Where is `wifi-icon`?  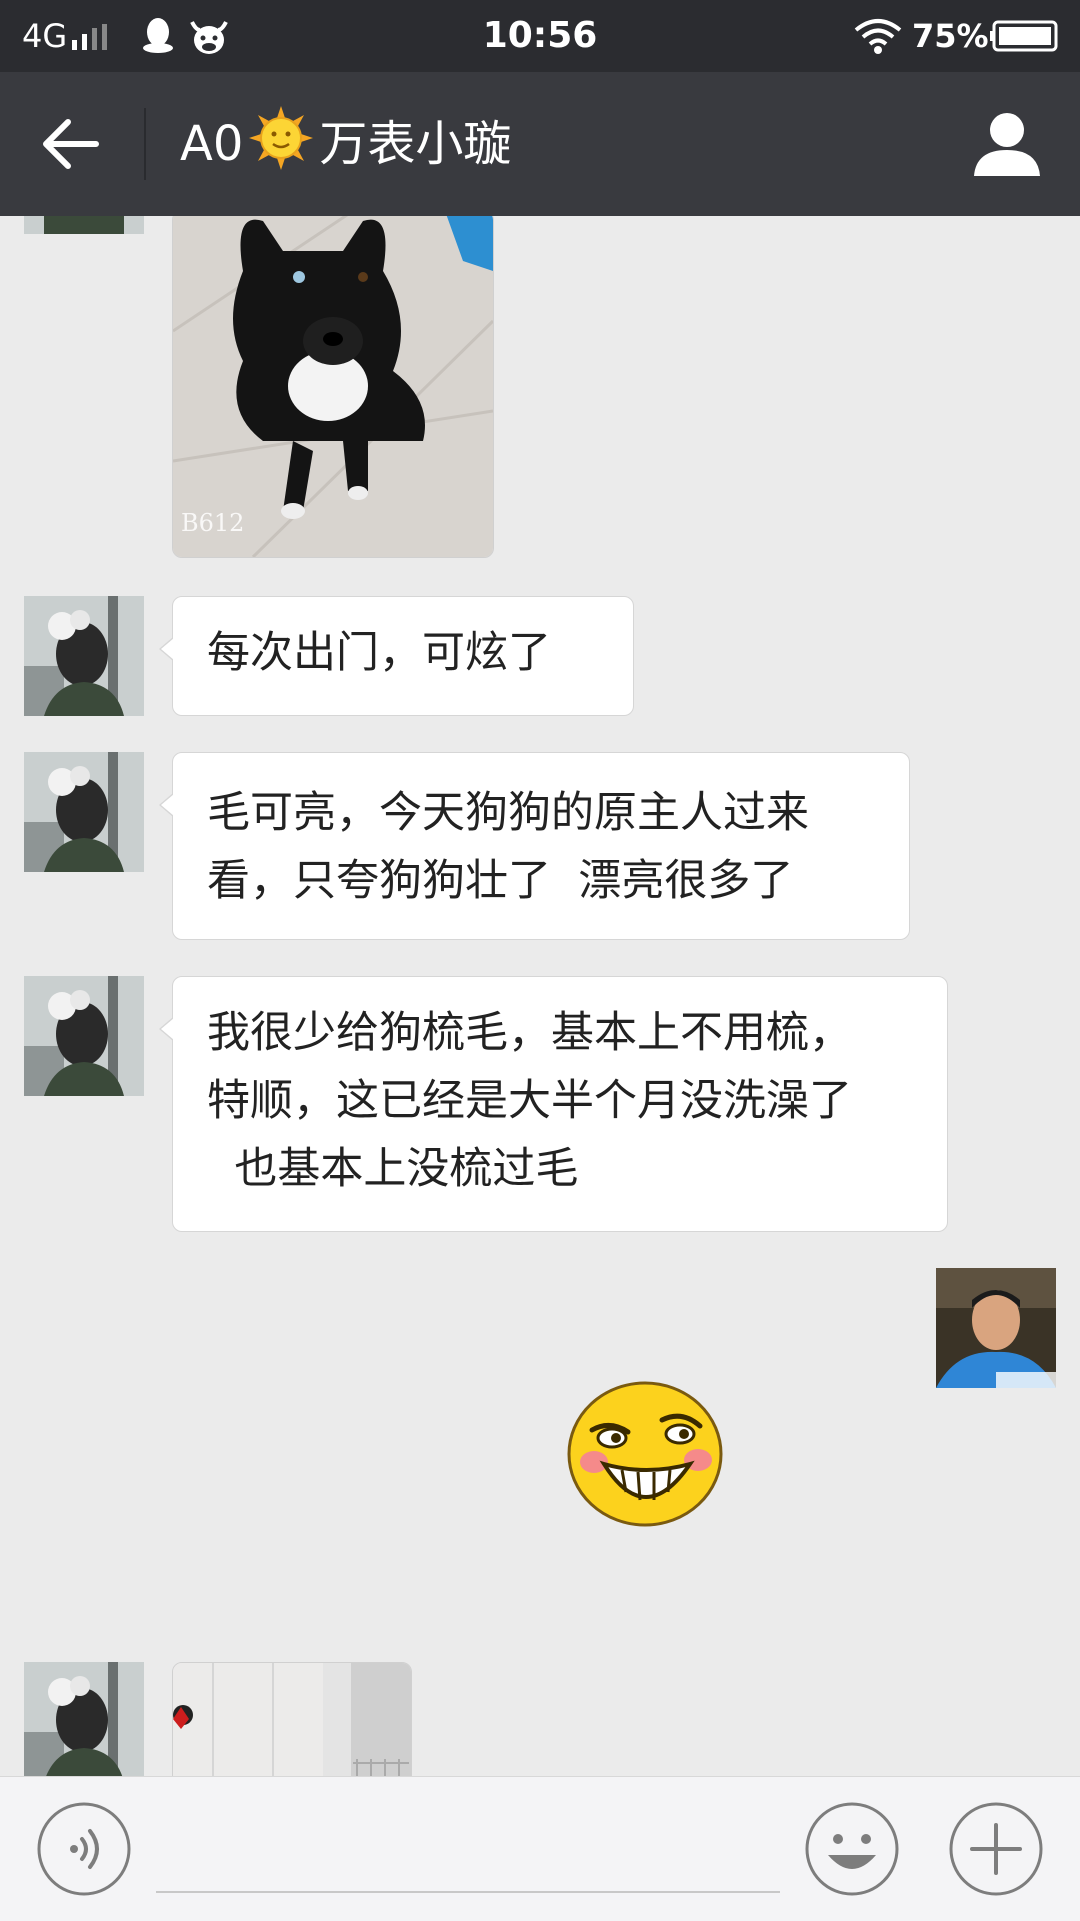 wifi-icon is located at coordinates (878, 36).